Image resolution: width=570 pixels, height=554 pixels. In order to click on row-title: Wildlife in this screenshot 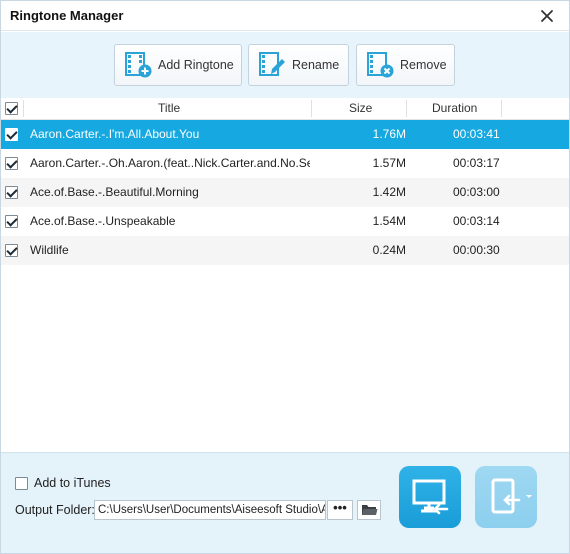, I will do `click(49, 250)`.